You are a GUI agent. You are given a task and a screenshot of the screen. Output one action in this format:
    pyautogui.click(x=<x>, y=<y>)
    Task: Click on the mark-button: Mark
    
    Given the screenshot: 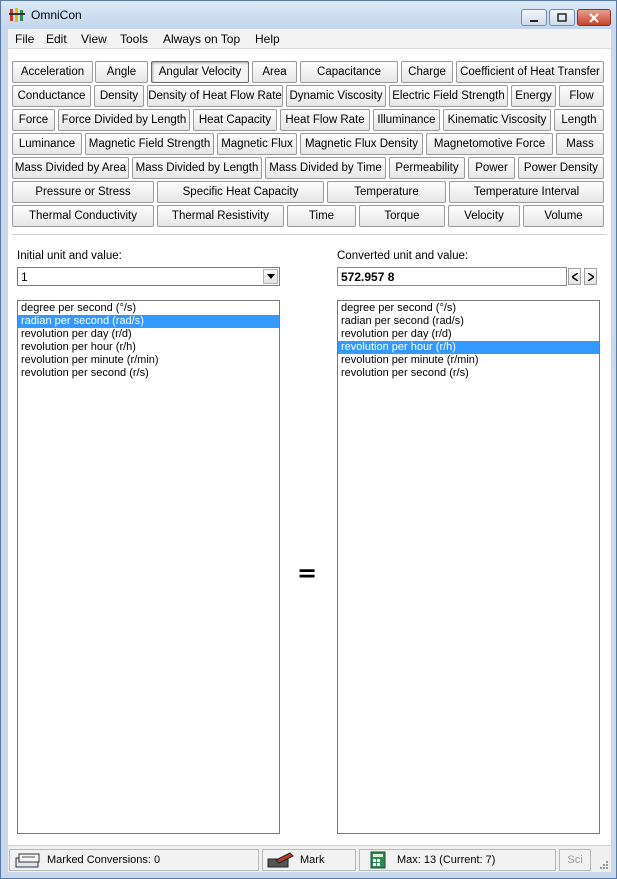 What is the action you would take?
    pyautogui.click(x=309, y=860)
    